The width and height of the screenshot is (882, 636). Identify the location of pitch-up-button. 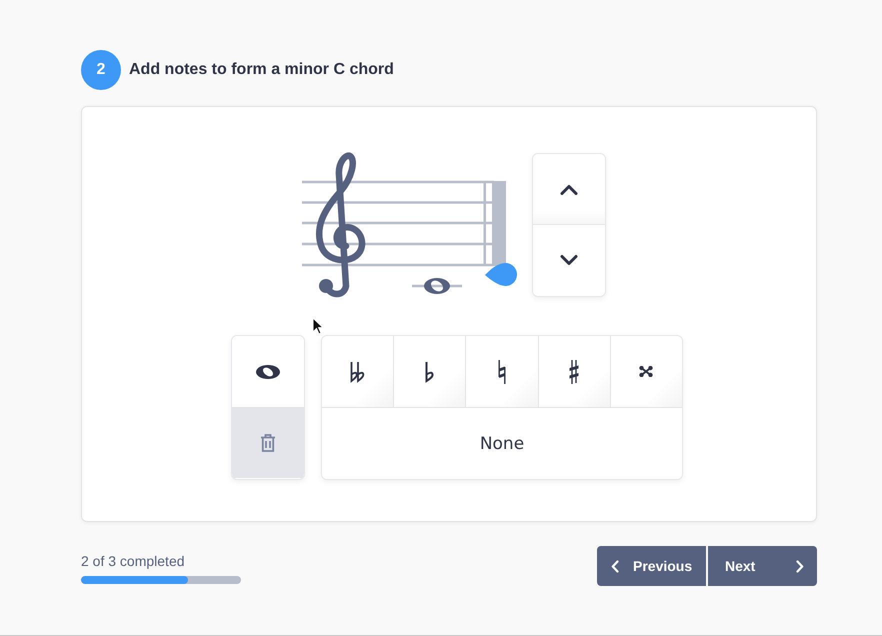
(569, 189).